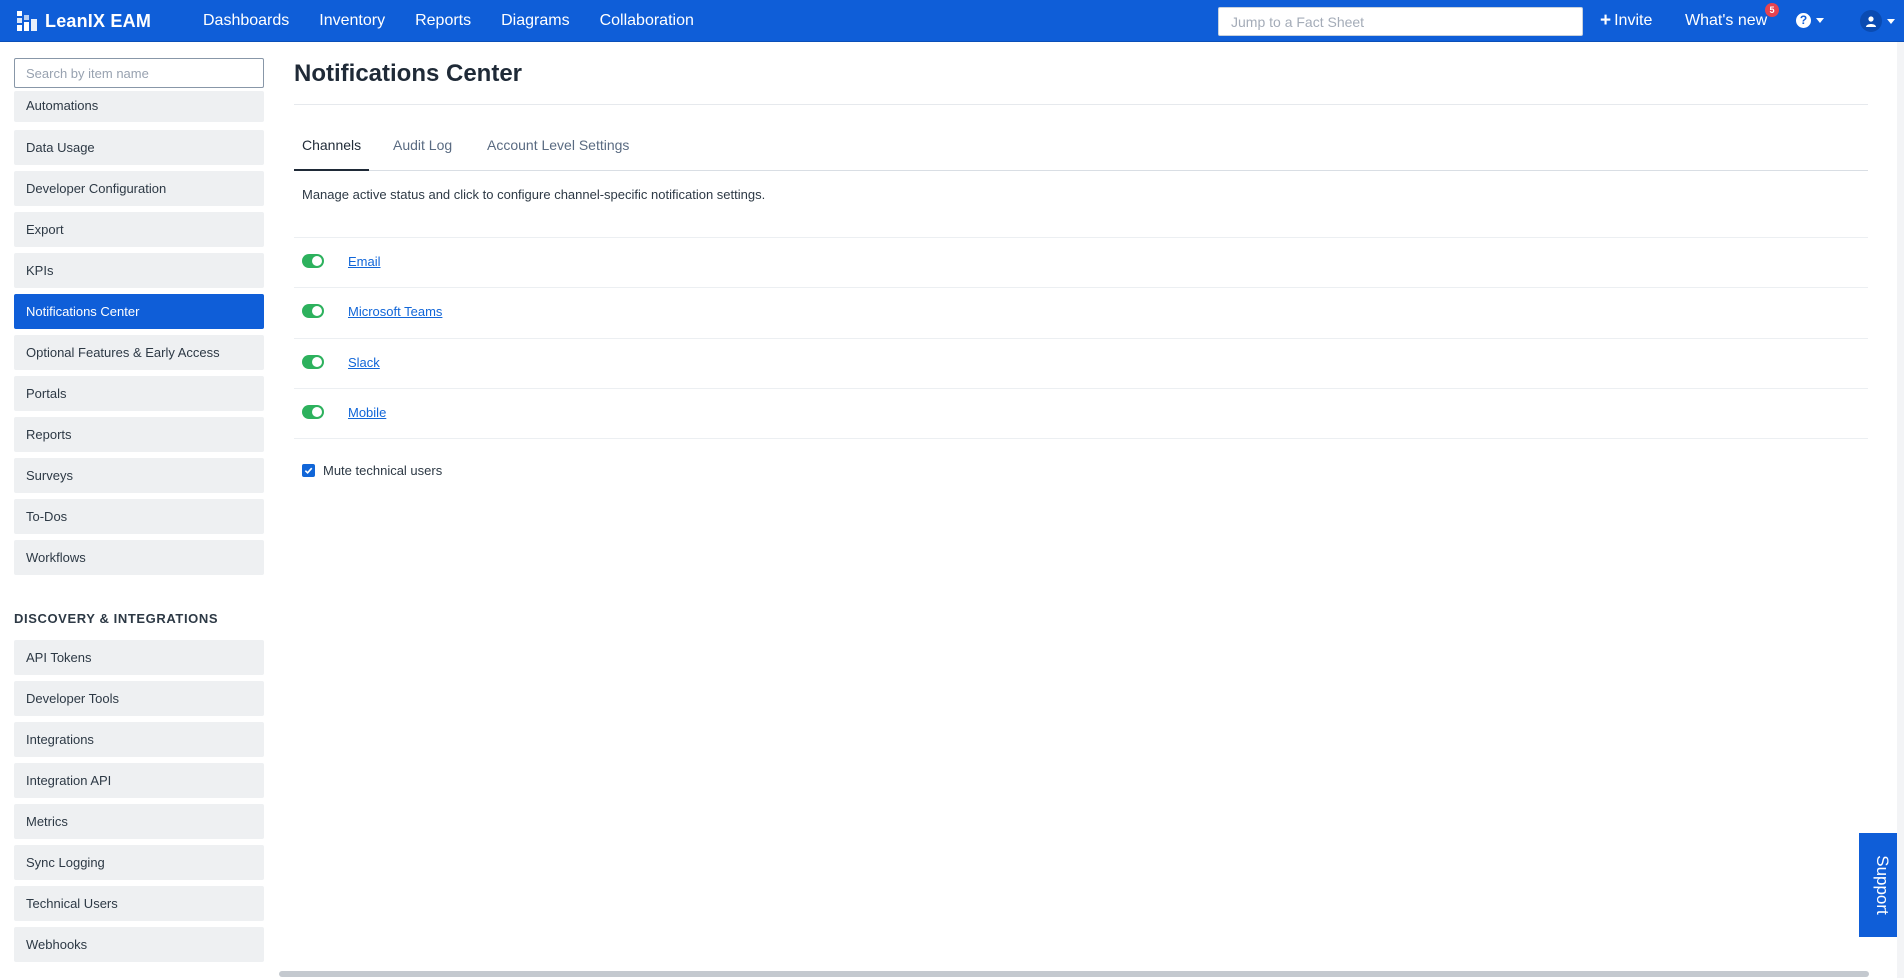 The width and height of the screenshot is (1904, 978). I want to click on sidebar-item-workflows: Workflows, so click(139, 557).